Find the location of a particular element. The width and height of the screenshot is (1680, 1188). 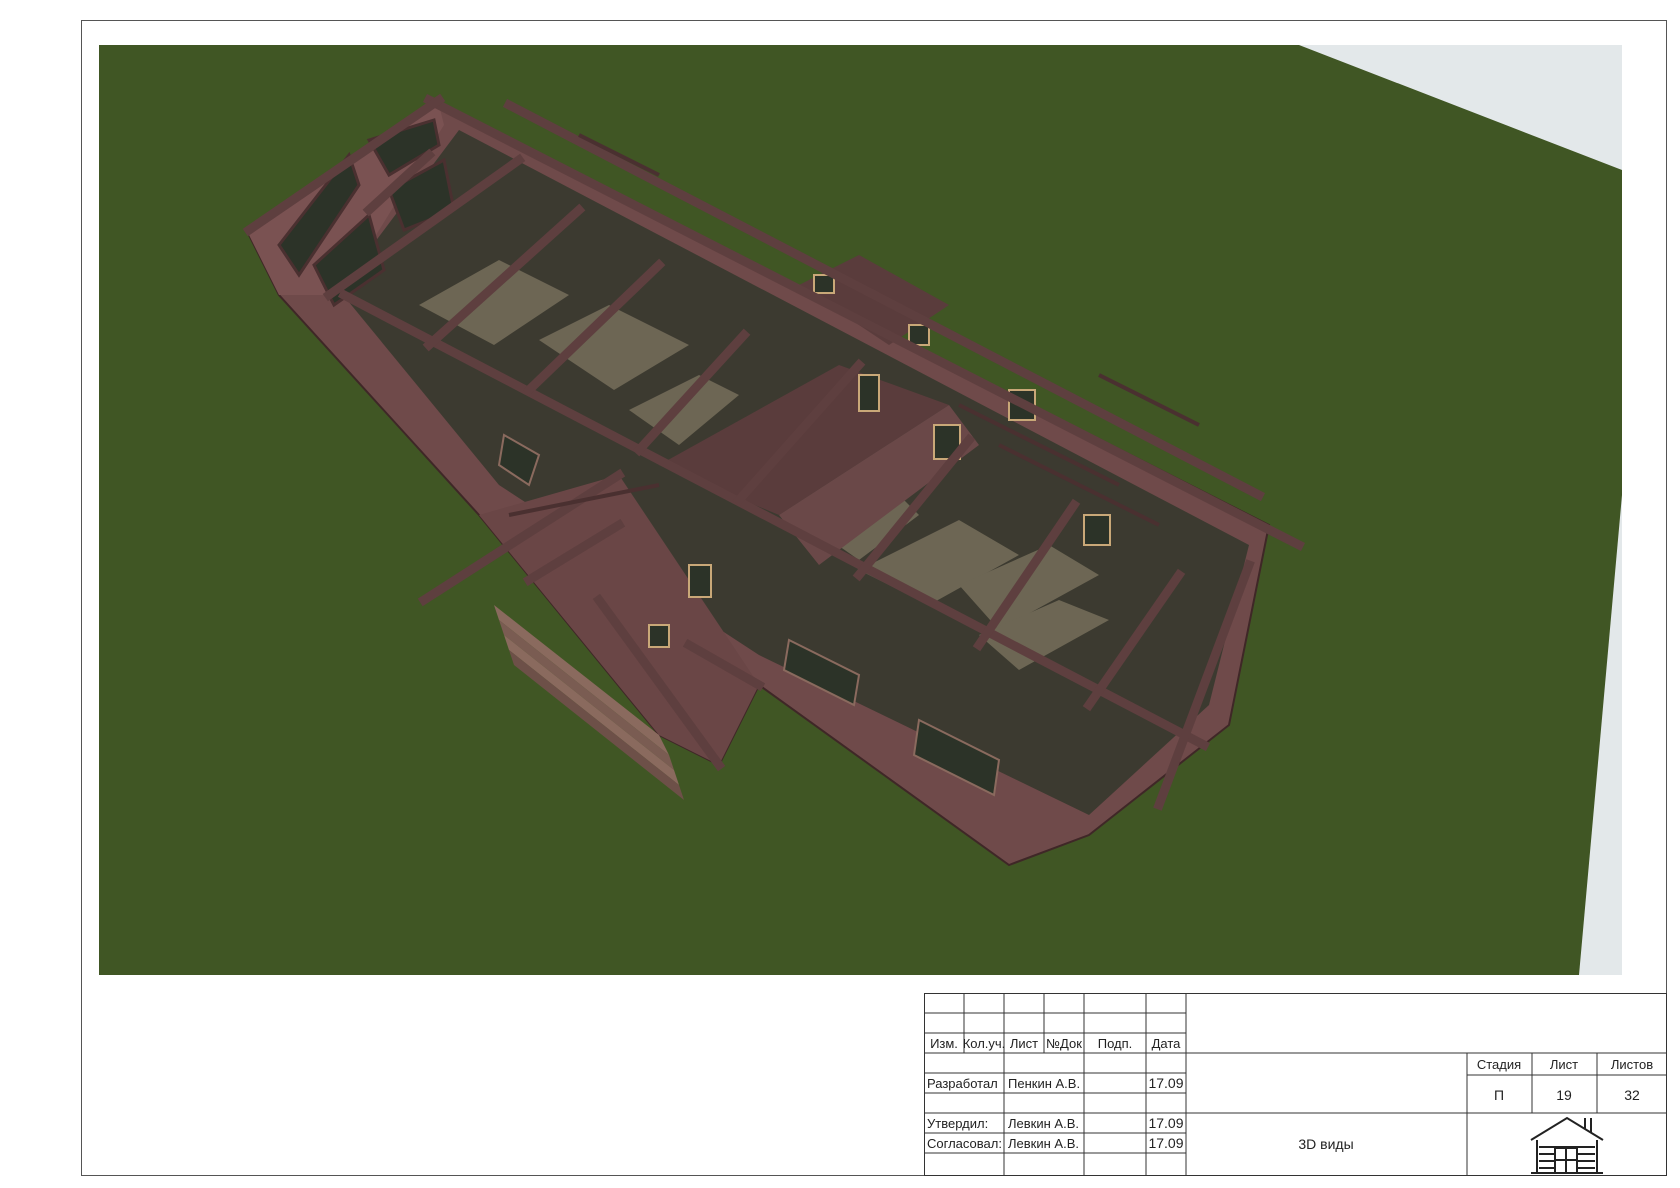

log-house-icon is located at coordinates (1567, 1145).